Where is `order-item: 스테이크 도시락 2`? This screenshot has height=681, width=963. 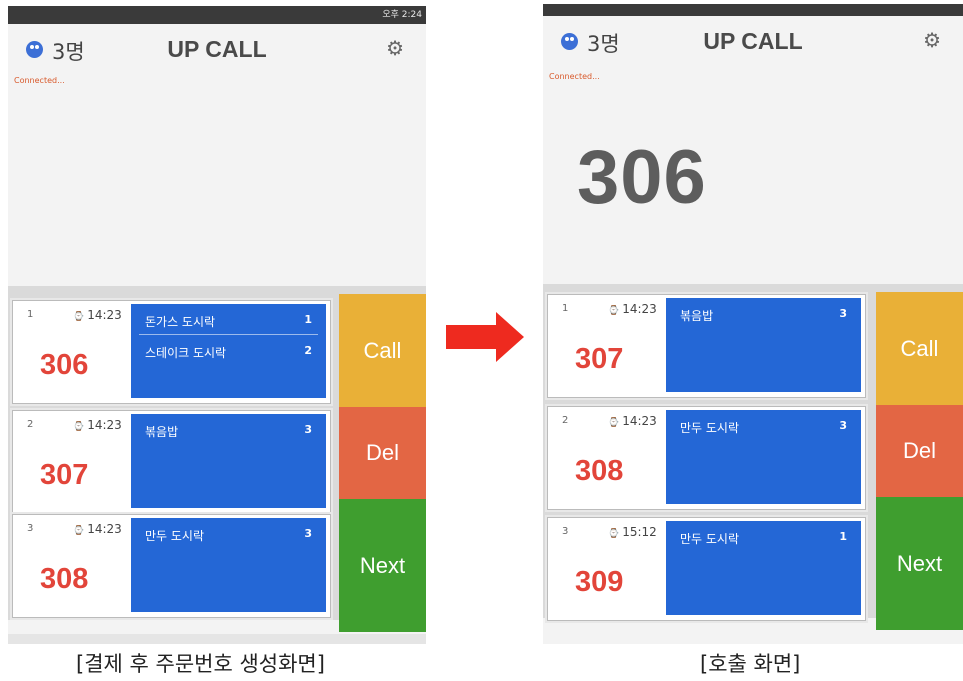
order-item: 스테이크 도시락 2 is located at coordinates (228, 350).